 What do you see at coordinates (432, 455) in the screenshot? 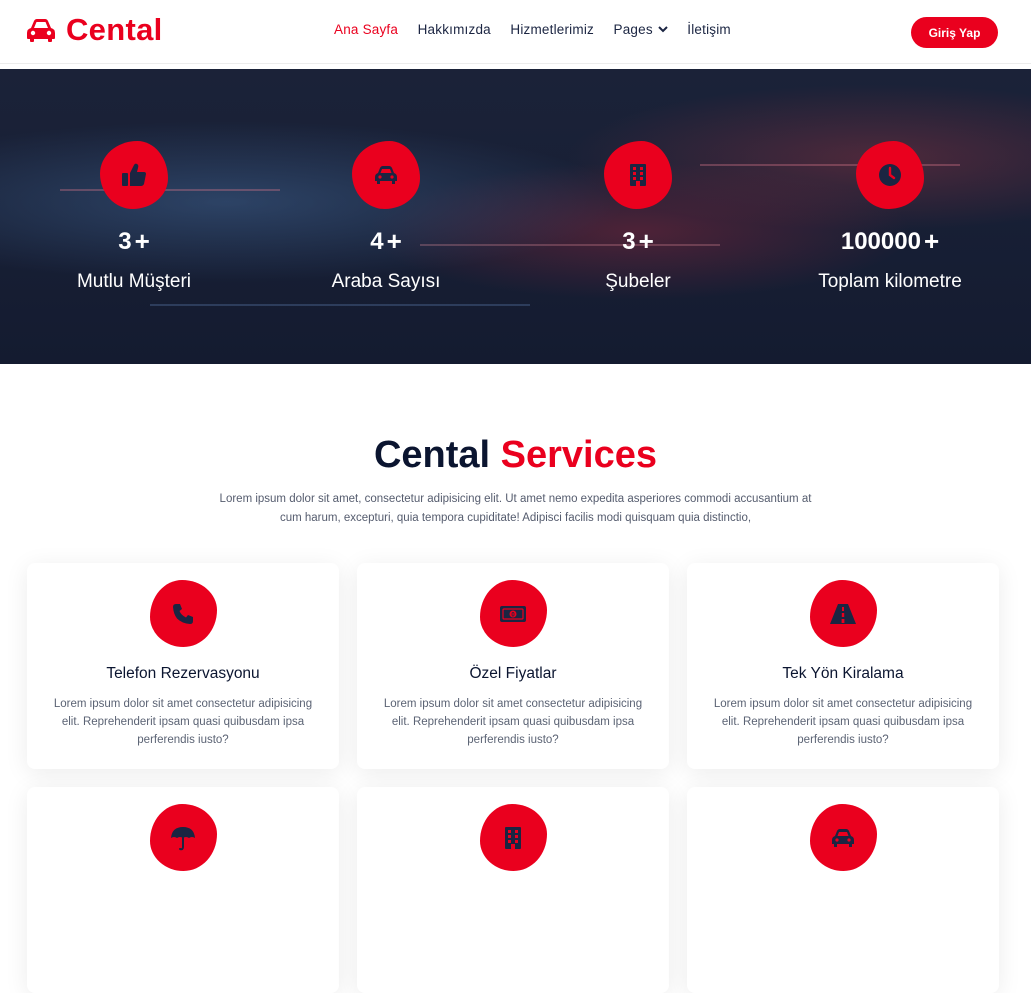
I see `services-heading-main: Cental` at bounding box center [432, 455].